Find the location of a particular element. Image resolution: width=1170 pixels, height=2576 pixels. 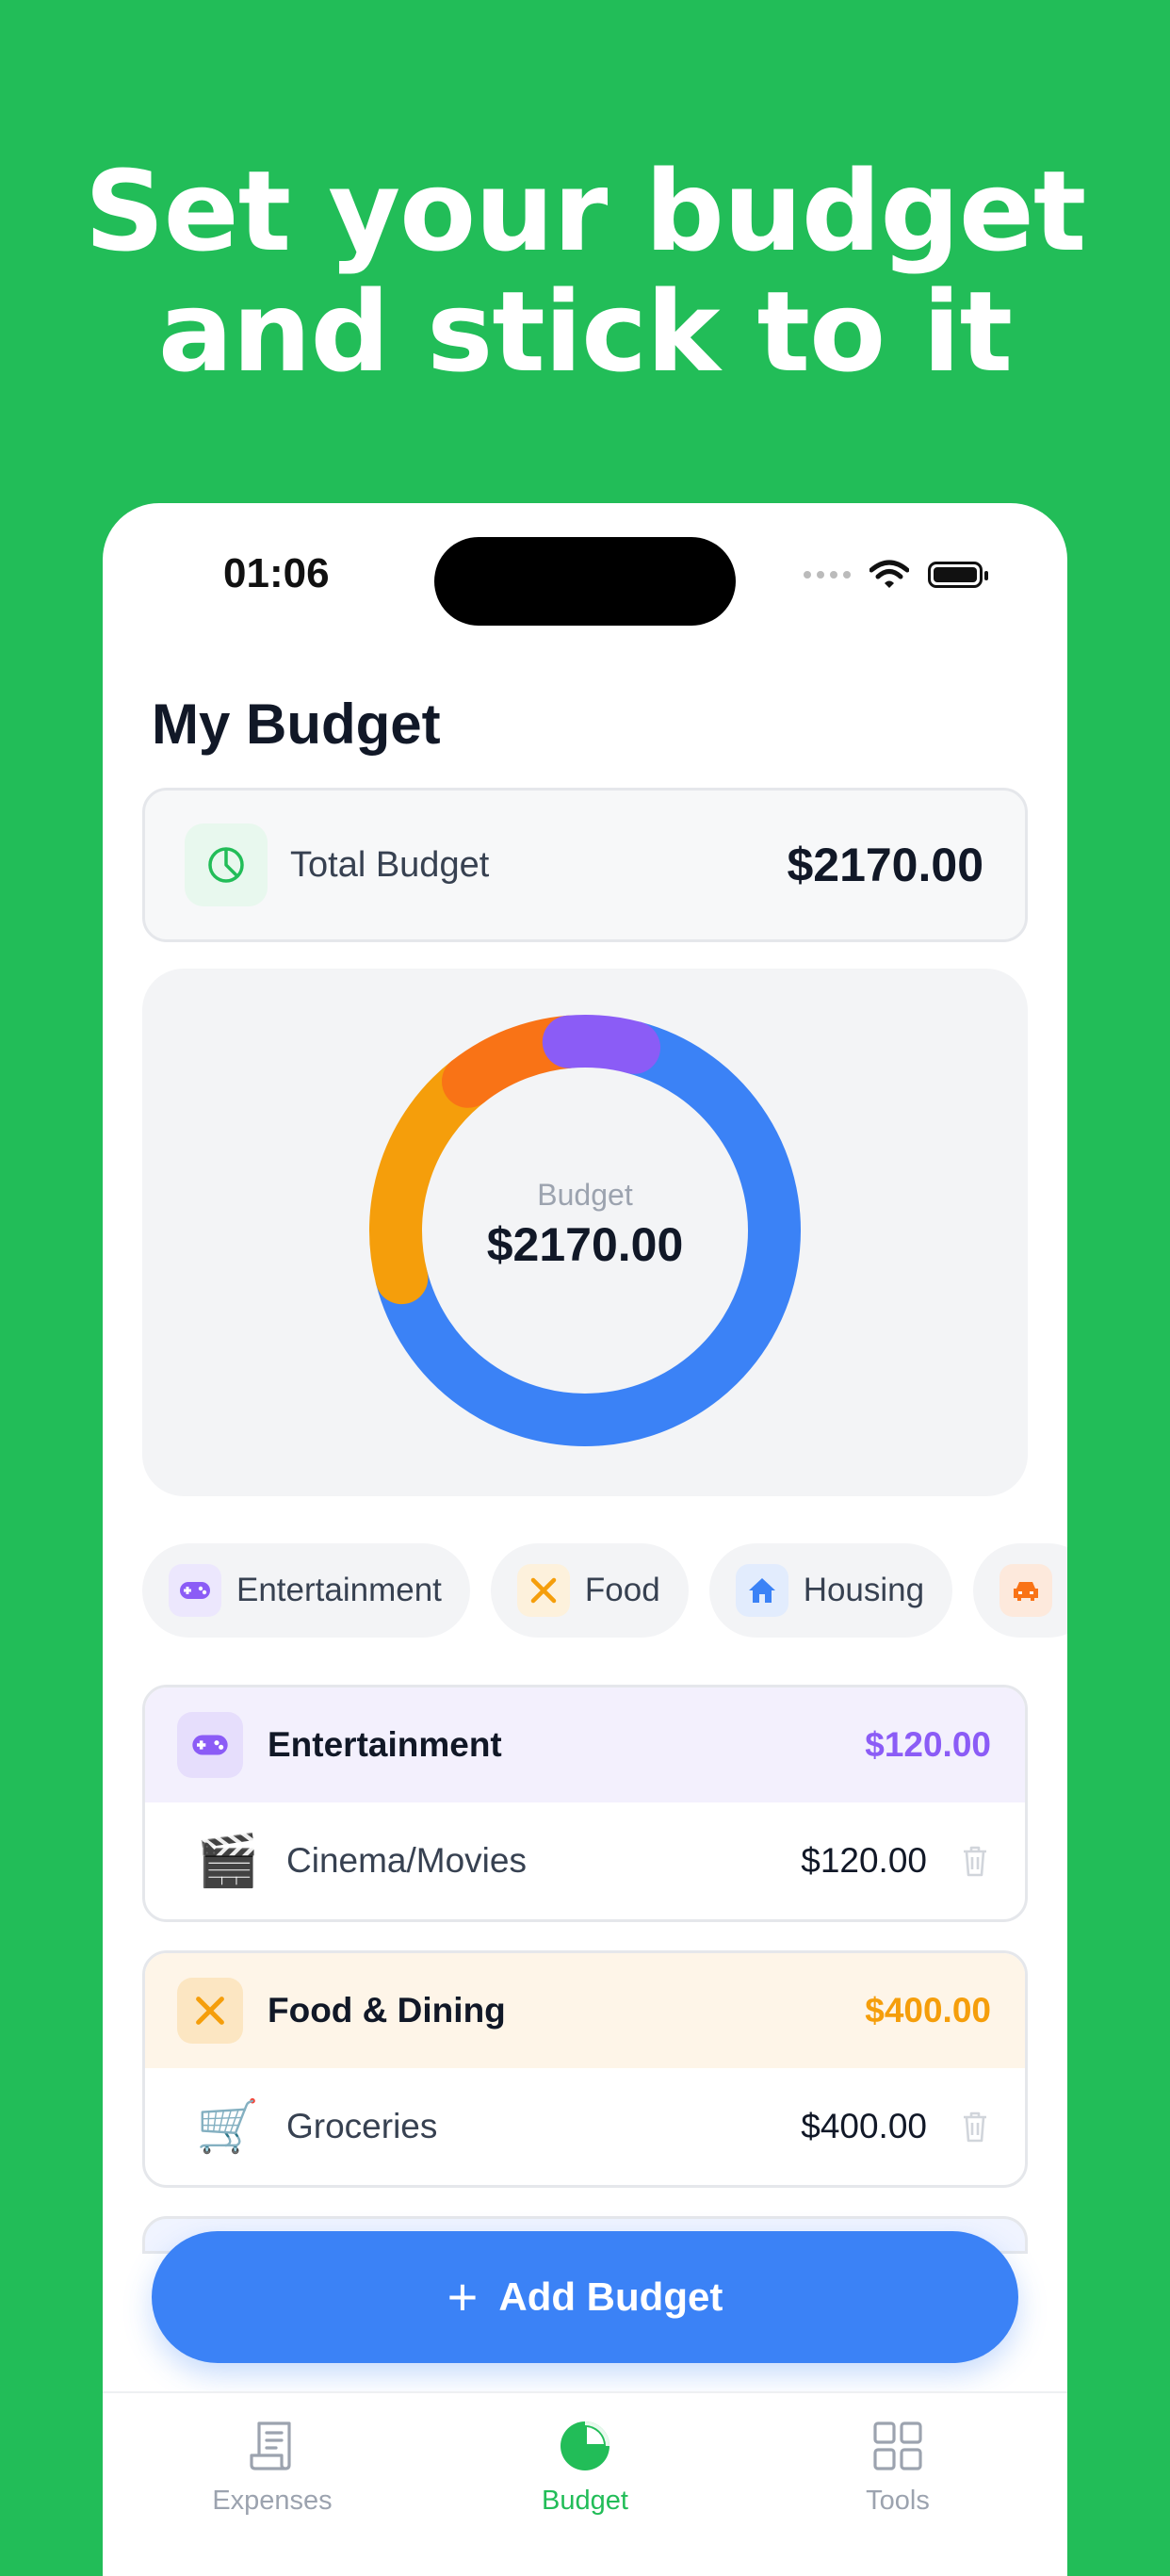

status-icons is located at coordinates (896, 575).